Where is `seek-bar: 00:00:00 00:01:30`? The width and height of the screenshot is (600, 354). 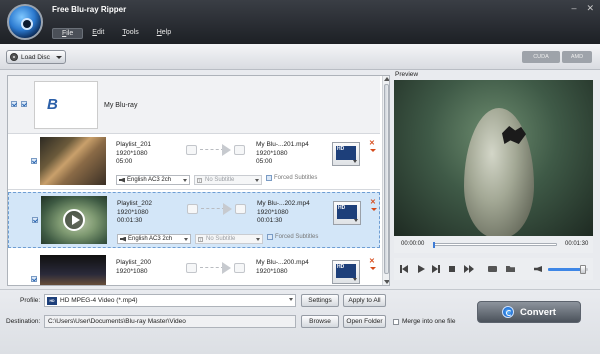
seek-bar: 00:00:00 00:01:30 is located at coordinates (493, 244).